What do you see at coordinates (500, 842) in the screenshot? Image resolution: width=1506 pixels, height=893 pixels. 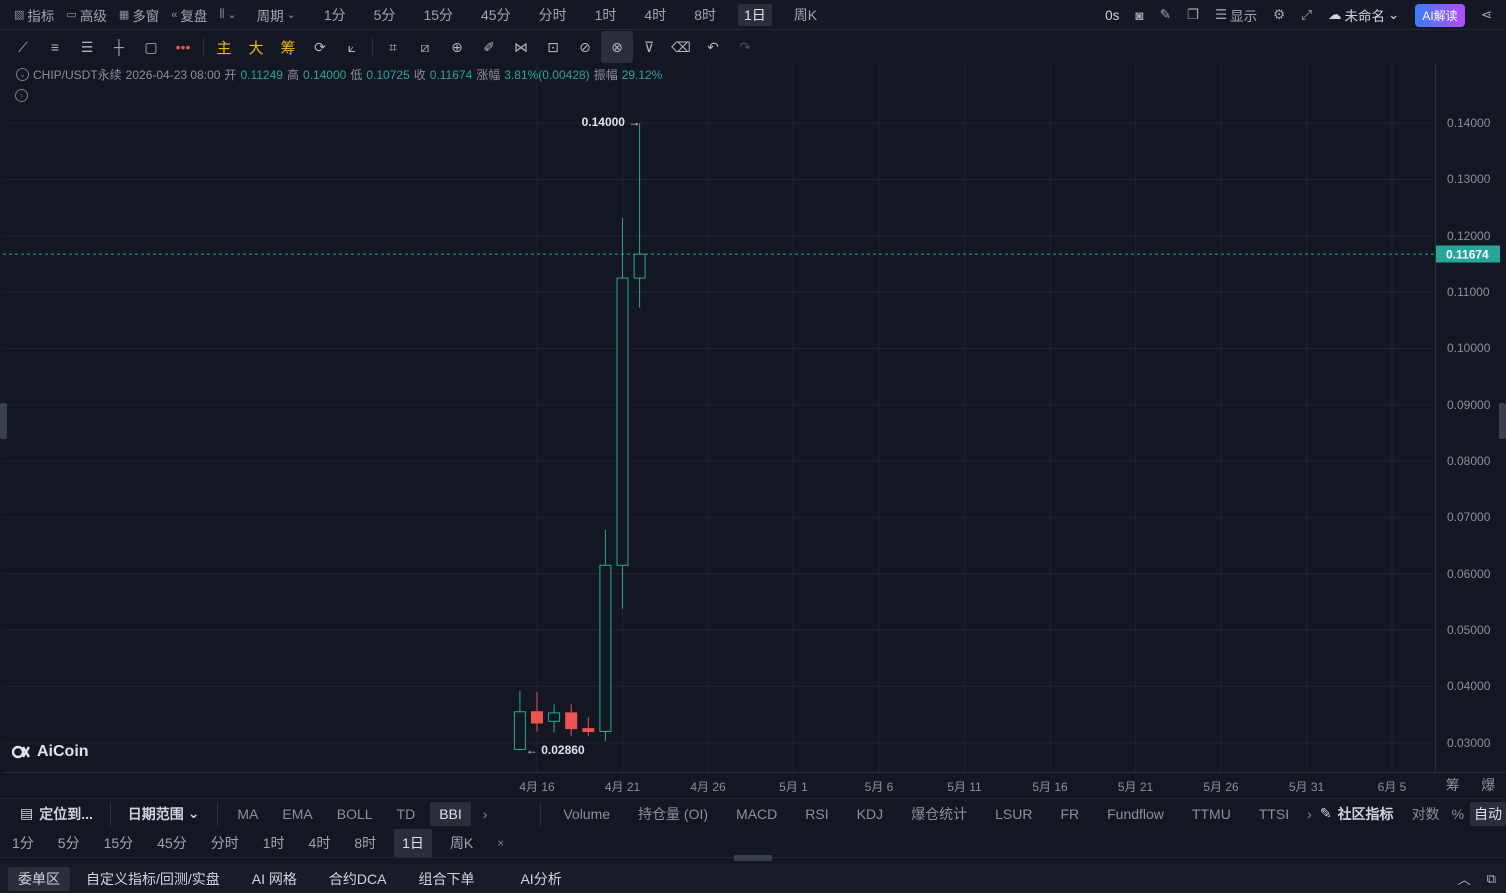 I see `close-period-bar-icon: ×` at bounding box center [500, 842].